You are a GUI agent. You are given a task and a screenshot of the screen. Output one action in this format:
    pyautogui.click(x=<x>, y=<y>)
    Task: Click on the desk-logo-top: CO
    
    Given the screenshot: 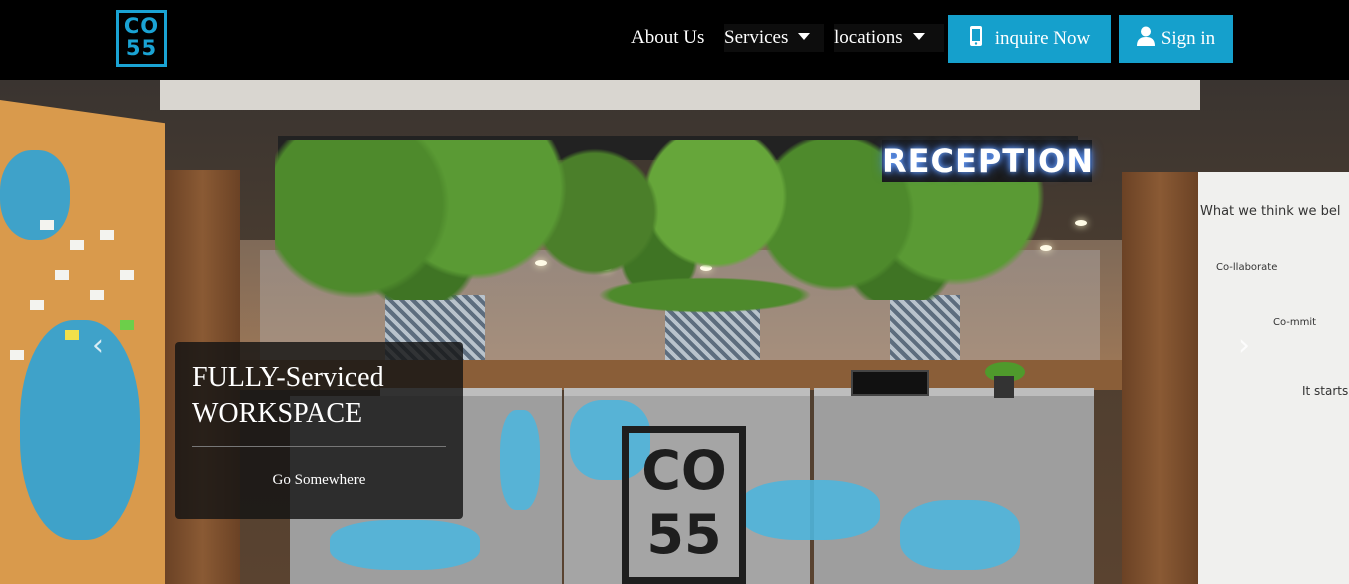 What is the action you would take?
    pyautogui.click(x=684, y=470)
    